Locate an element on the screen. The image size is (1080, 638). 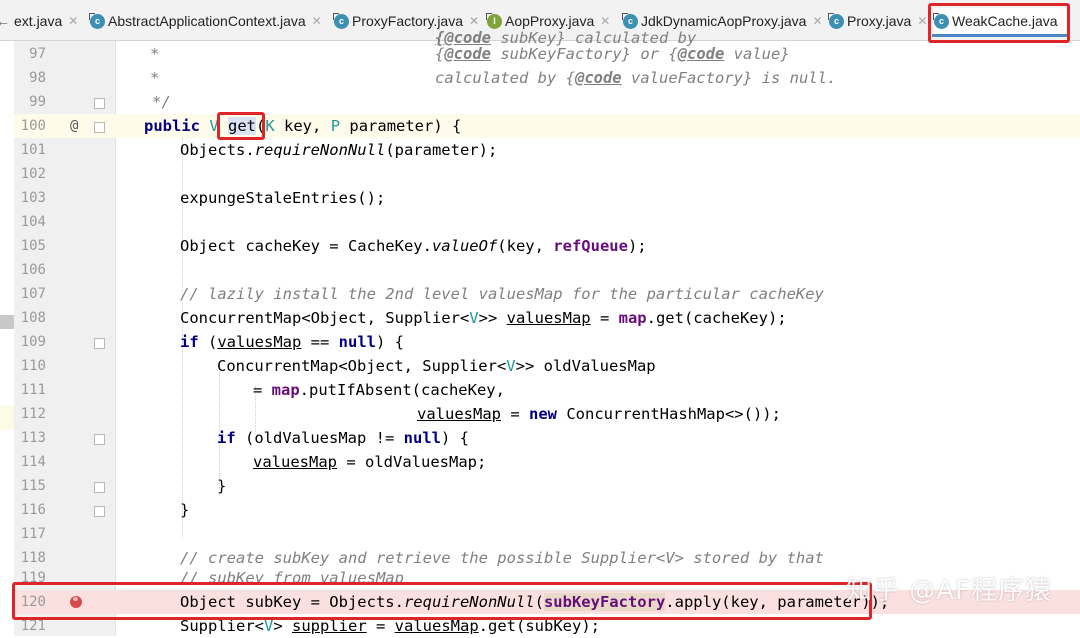
code-line: 103 expungeStaleEntries(); is located at coordinates (540, 198).